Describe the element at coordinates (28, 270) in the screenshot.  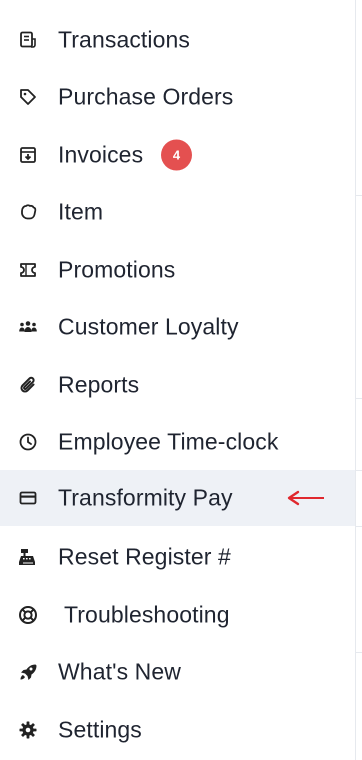
I see `ticket-icon` at that location.